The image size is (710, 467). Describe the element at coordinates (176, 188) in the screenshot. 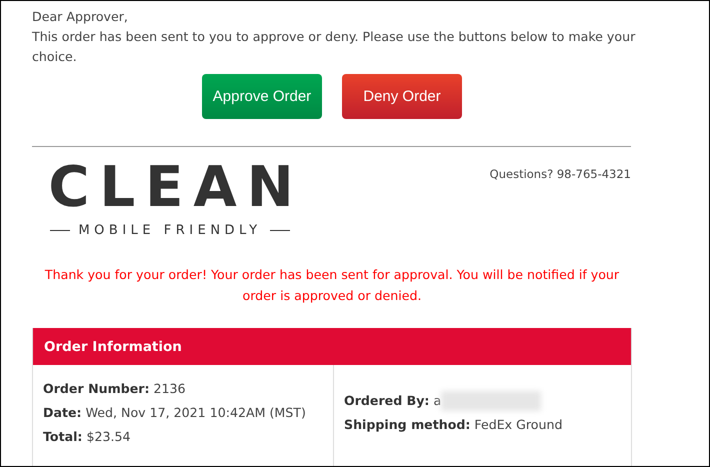

I see `logo-title: CLEAN` at that location.